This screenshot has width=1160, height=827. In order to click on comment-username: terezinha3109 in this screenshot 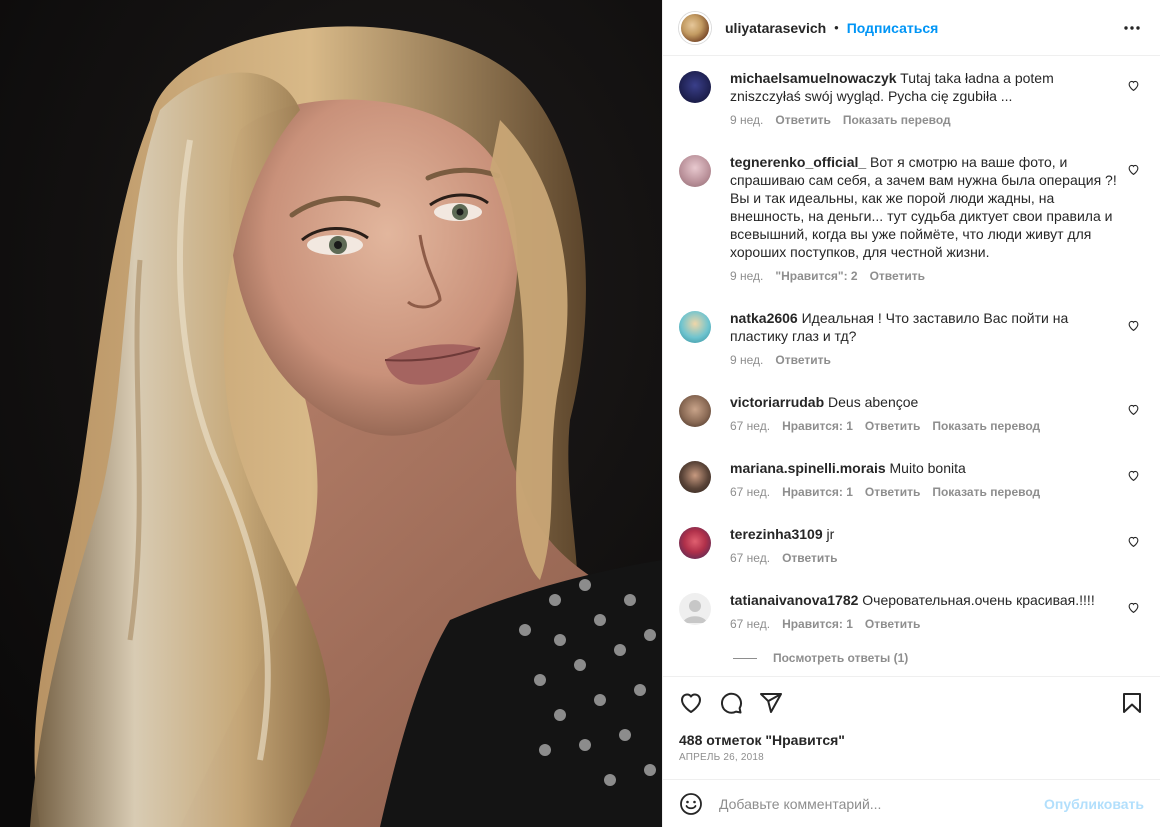, I will do `click(776, 534)`.